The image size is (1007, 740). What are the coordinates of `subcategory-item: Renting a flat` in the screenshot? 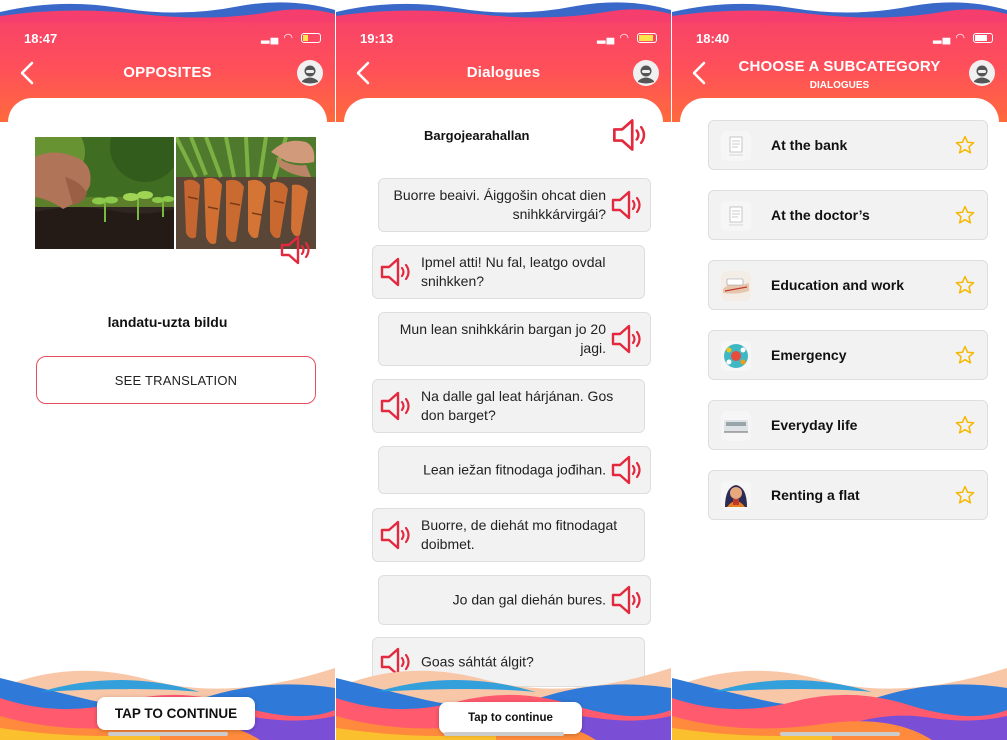 It's located at (848, 495).